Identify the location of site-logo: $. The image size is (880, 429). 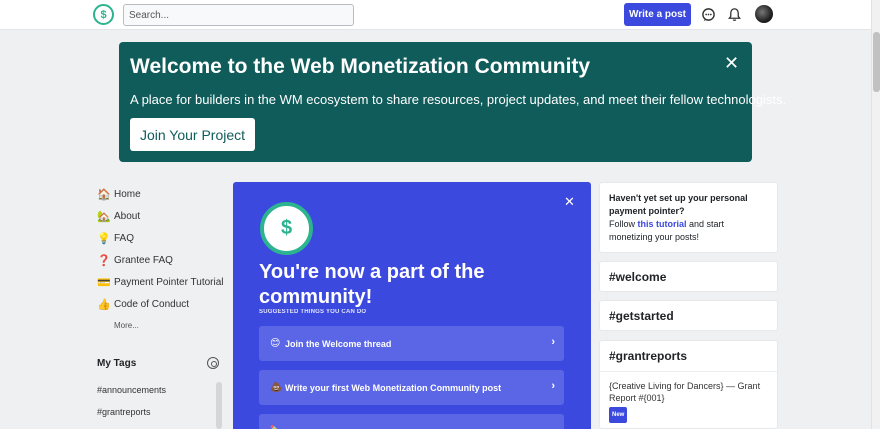
(103, 14).